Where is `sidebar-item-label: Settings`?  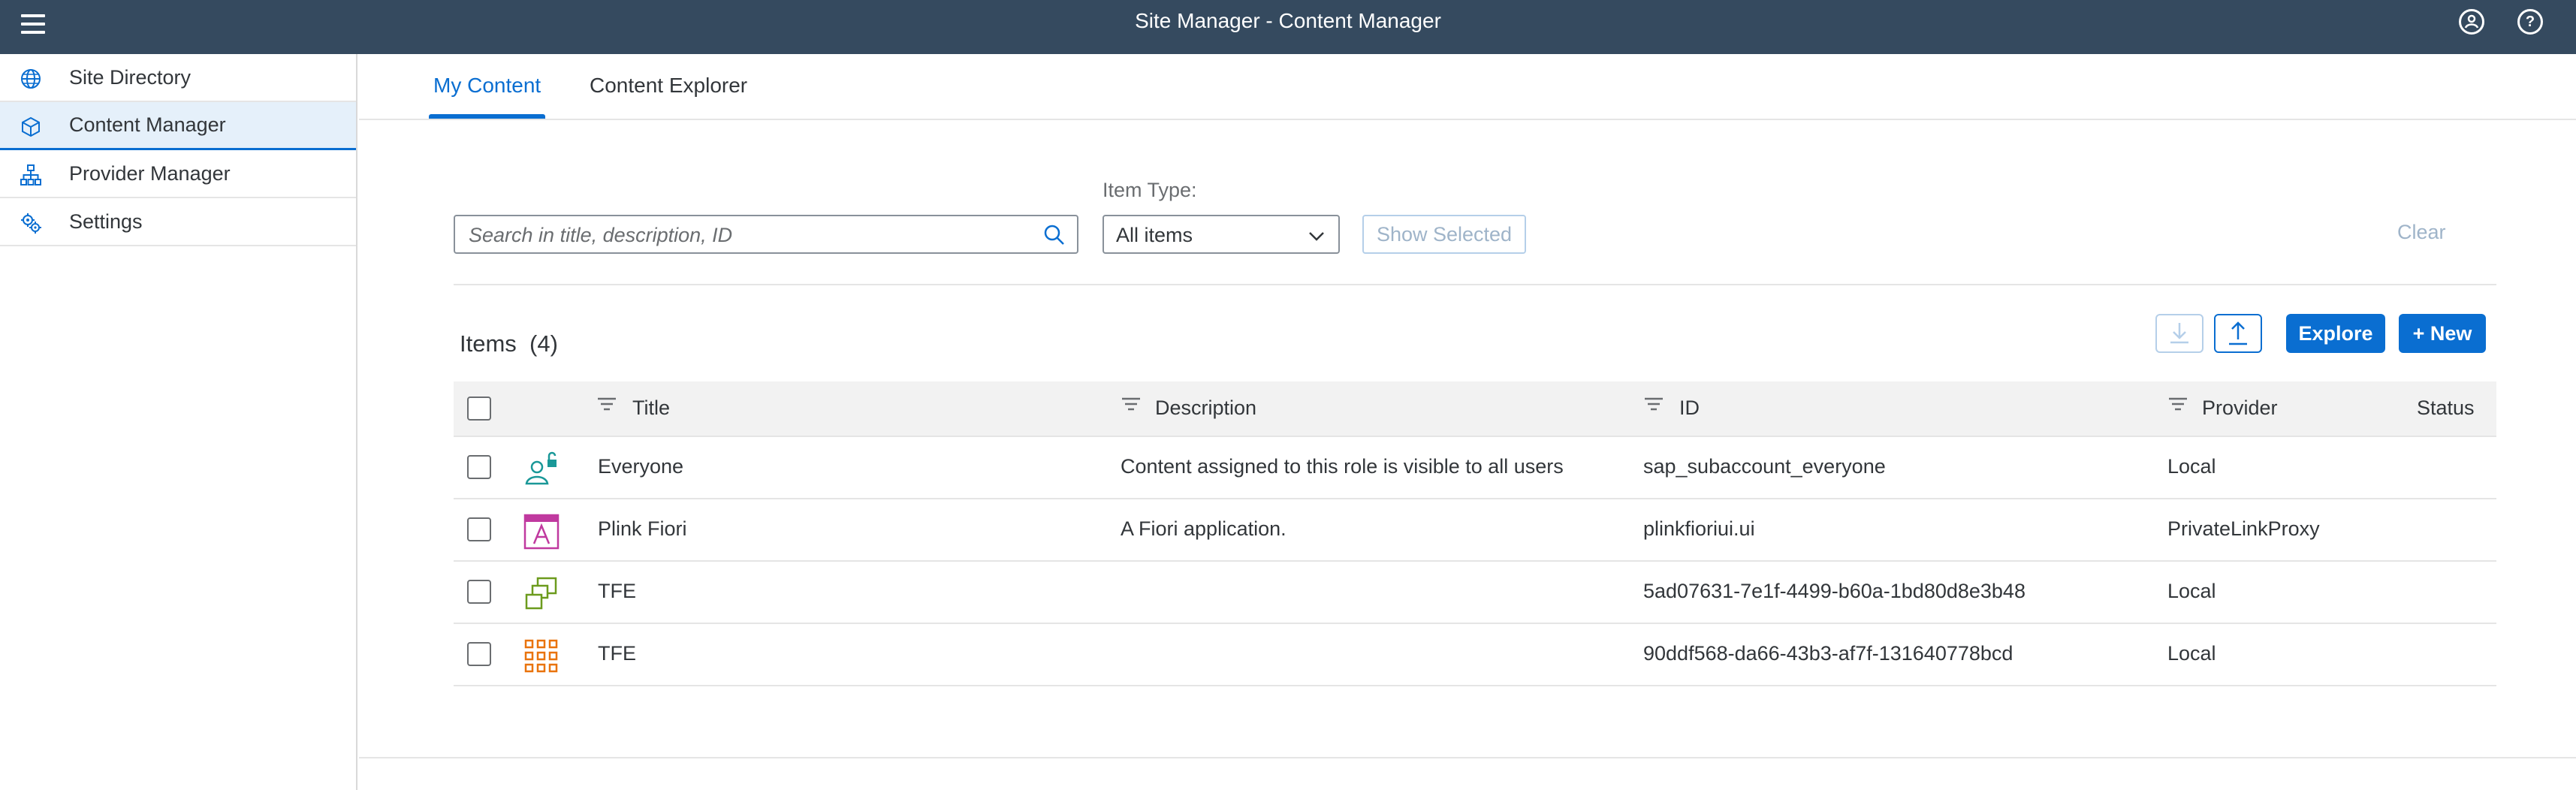 sidebar-item-label: Settings is located at coordinates (106, 221).